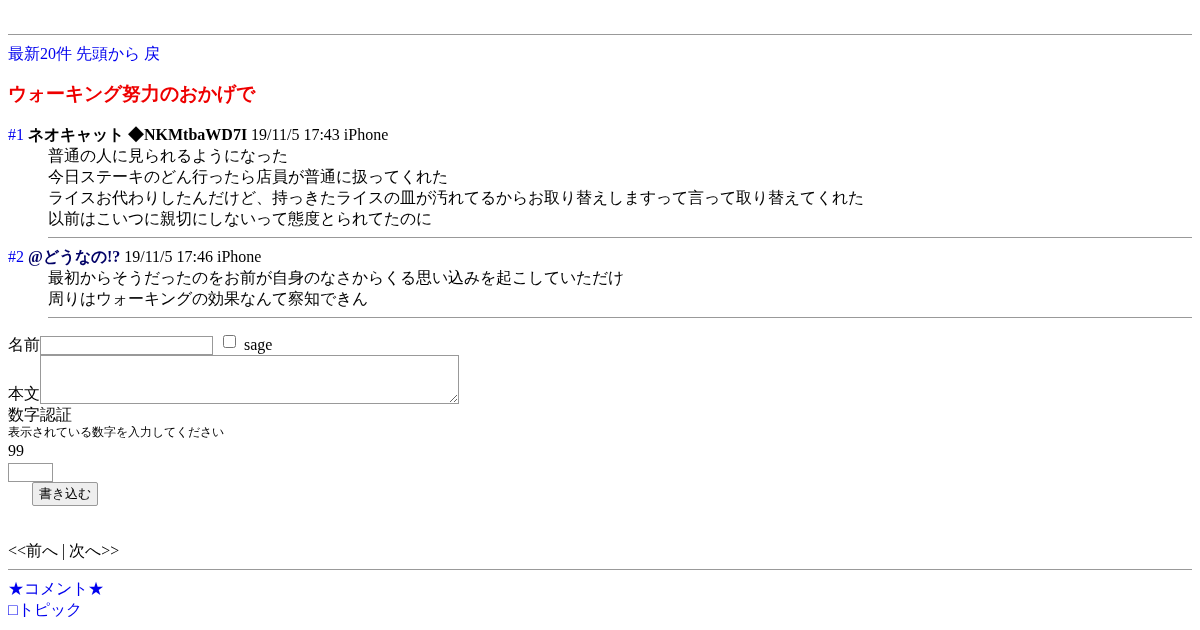 Image resolution: width=1200 pixels, height=630 pixels. Describe the element at coordinates (152, 53) in the screenshot. I see `nav-link: 戻` at that location.